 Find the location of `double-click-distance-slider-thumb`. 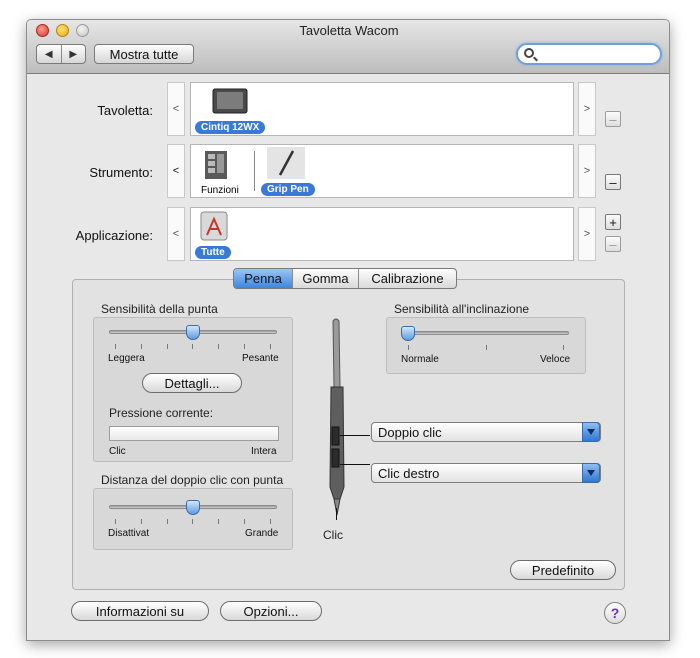

double-click-distance-slider-thumb is located at coordinates (193, 507).